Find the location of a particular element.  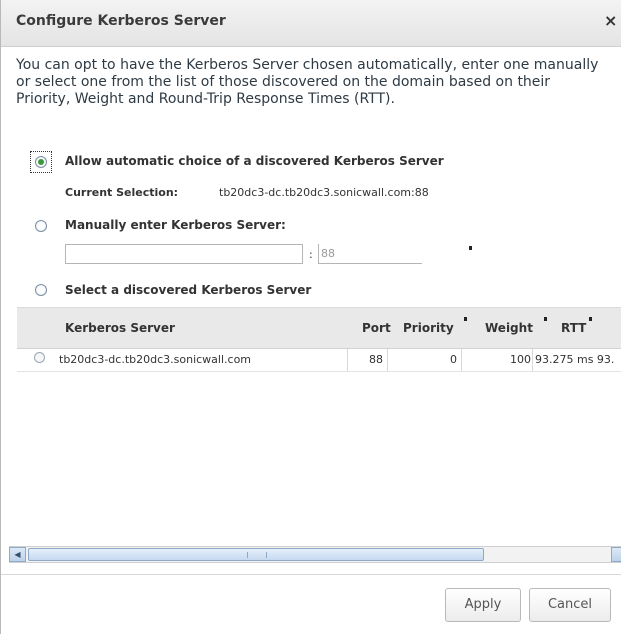

dialog-titlebar: Configure Kerberos Server × is located at coordinates (311, 23).